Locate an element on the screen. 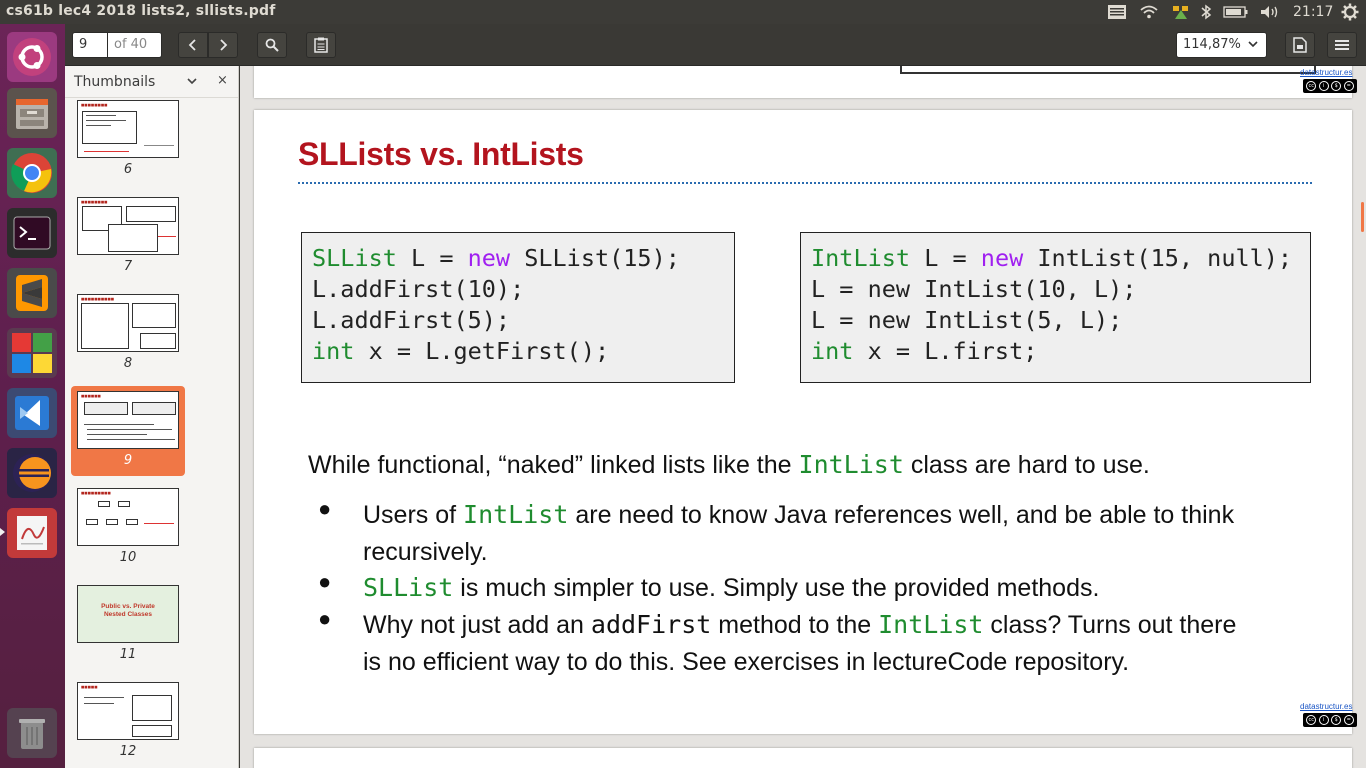 The width and height of the screenshot is (1366, 768). code-token: IntList is located at coordinates (861, 258).